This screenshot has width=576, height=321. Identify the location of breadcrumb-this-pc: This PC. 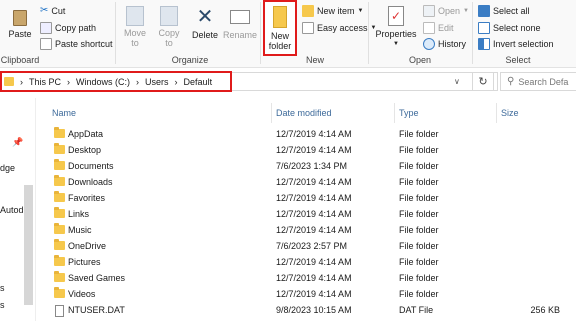
(45, 82).